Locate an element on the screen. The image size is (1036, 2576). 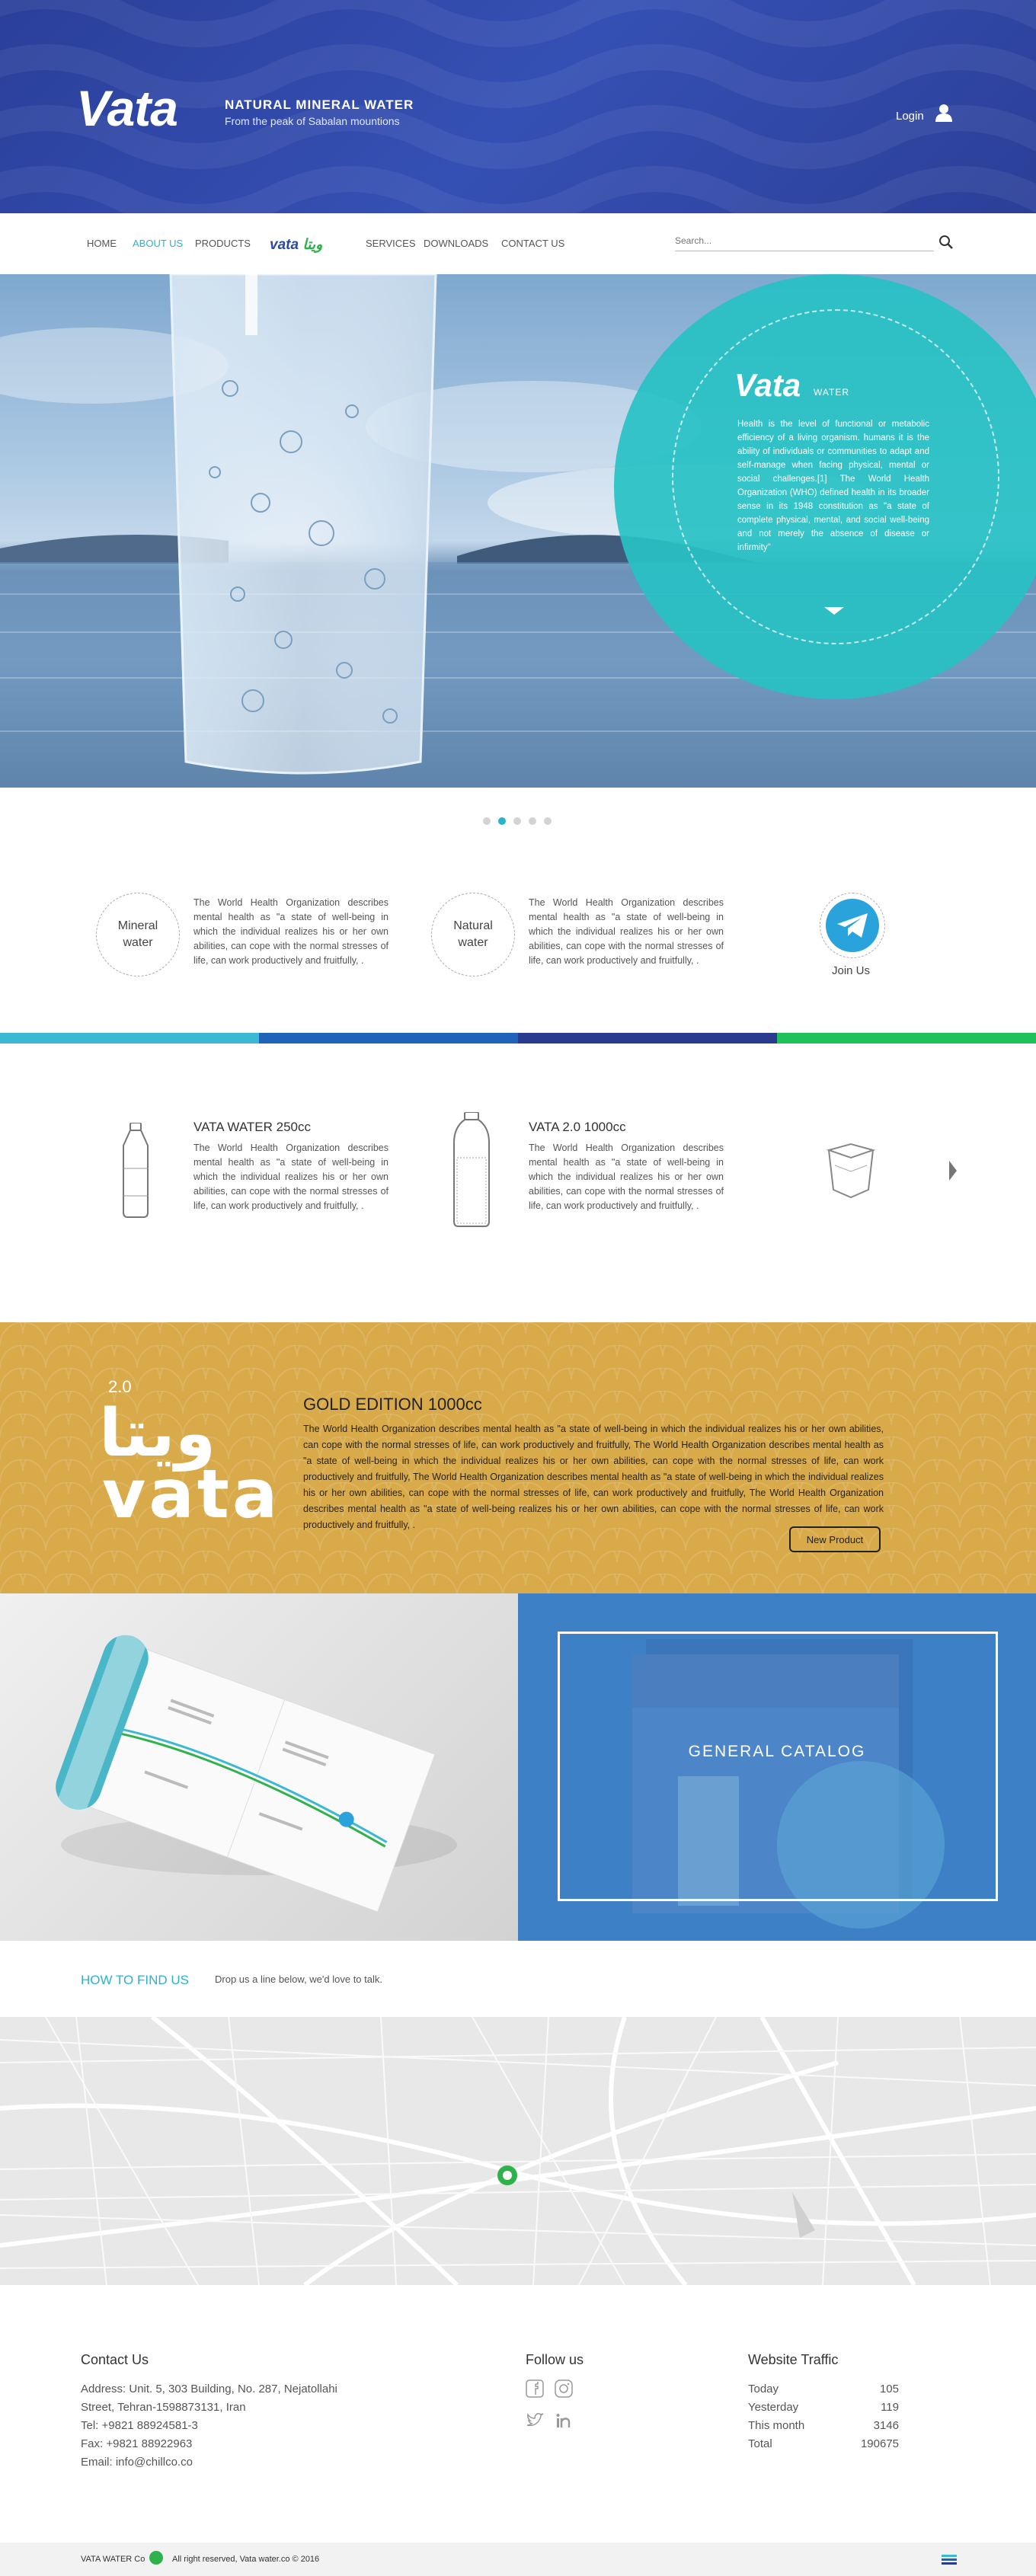
nav-downloads: DOWNLOADS is located at coordinates (456, 244).